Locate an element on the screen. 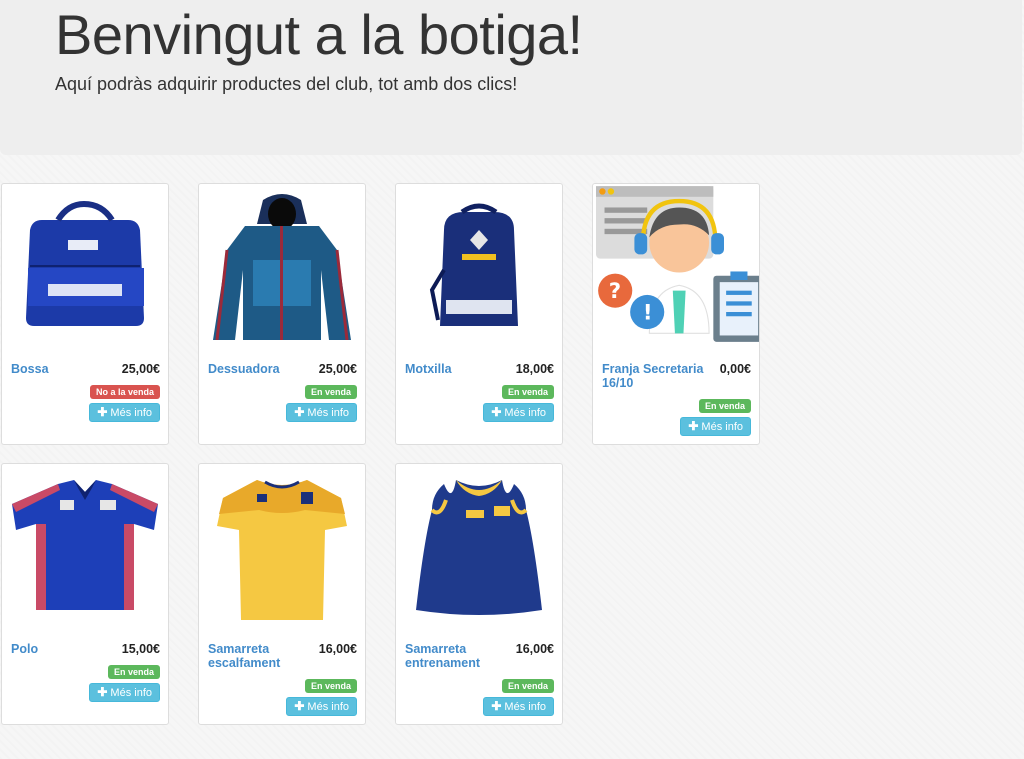 Image resolution: width=1024 pixels, height=759 pixels. product-name: Samarreta escalfament is located at coordinates (258, 656).